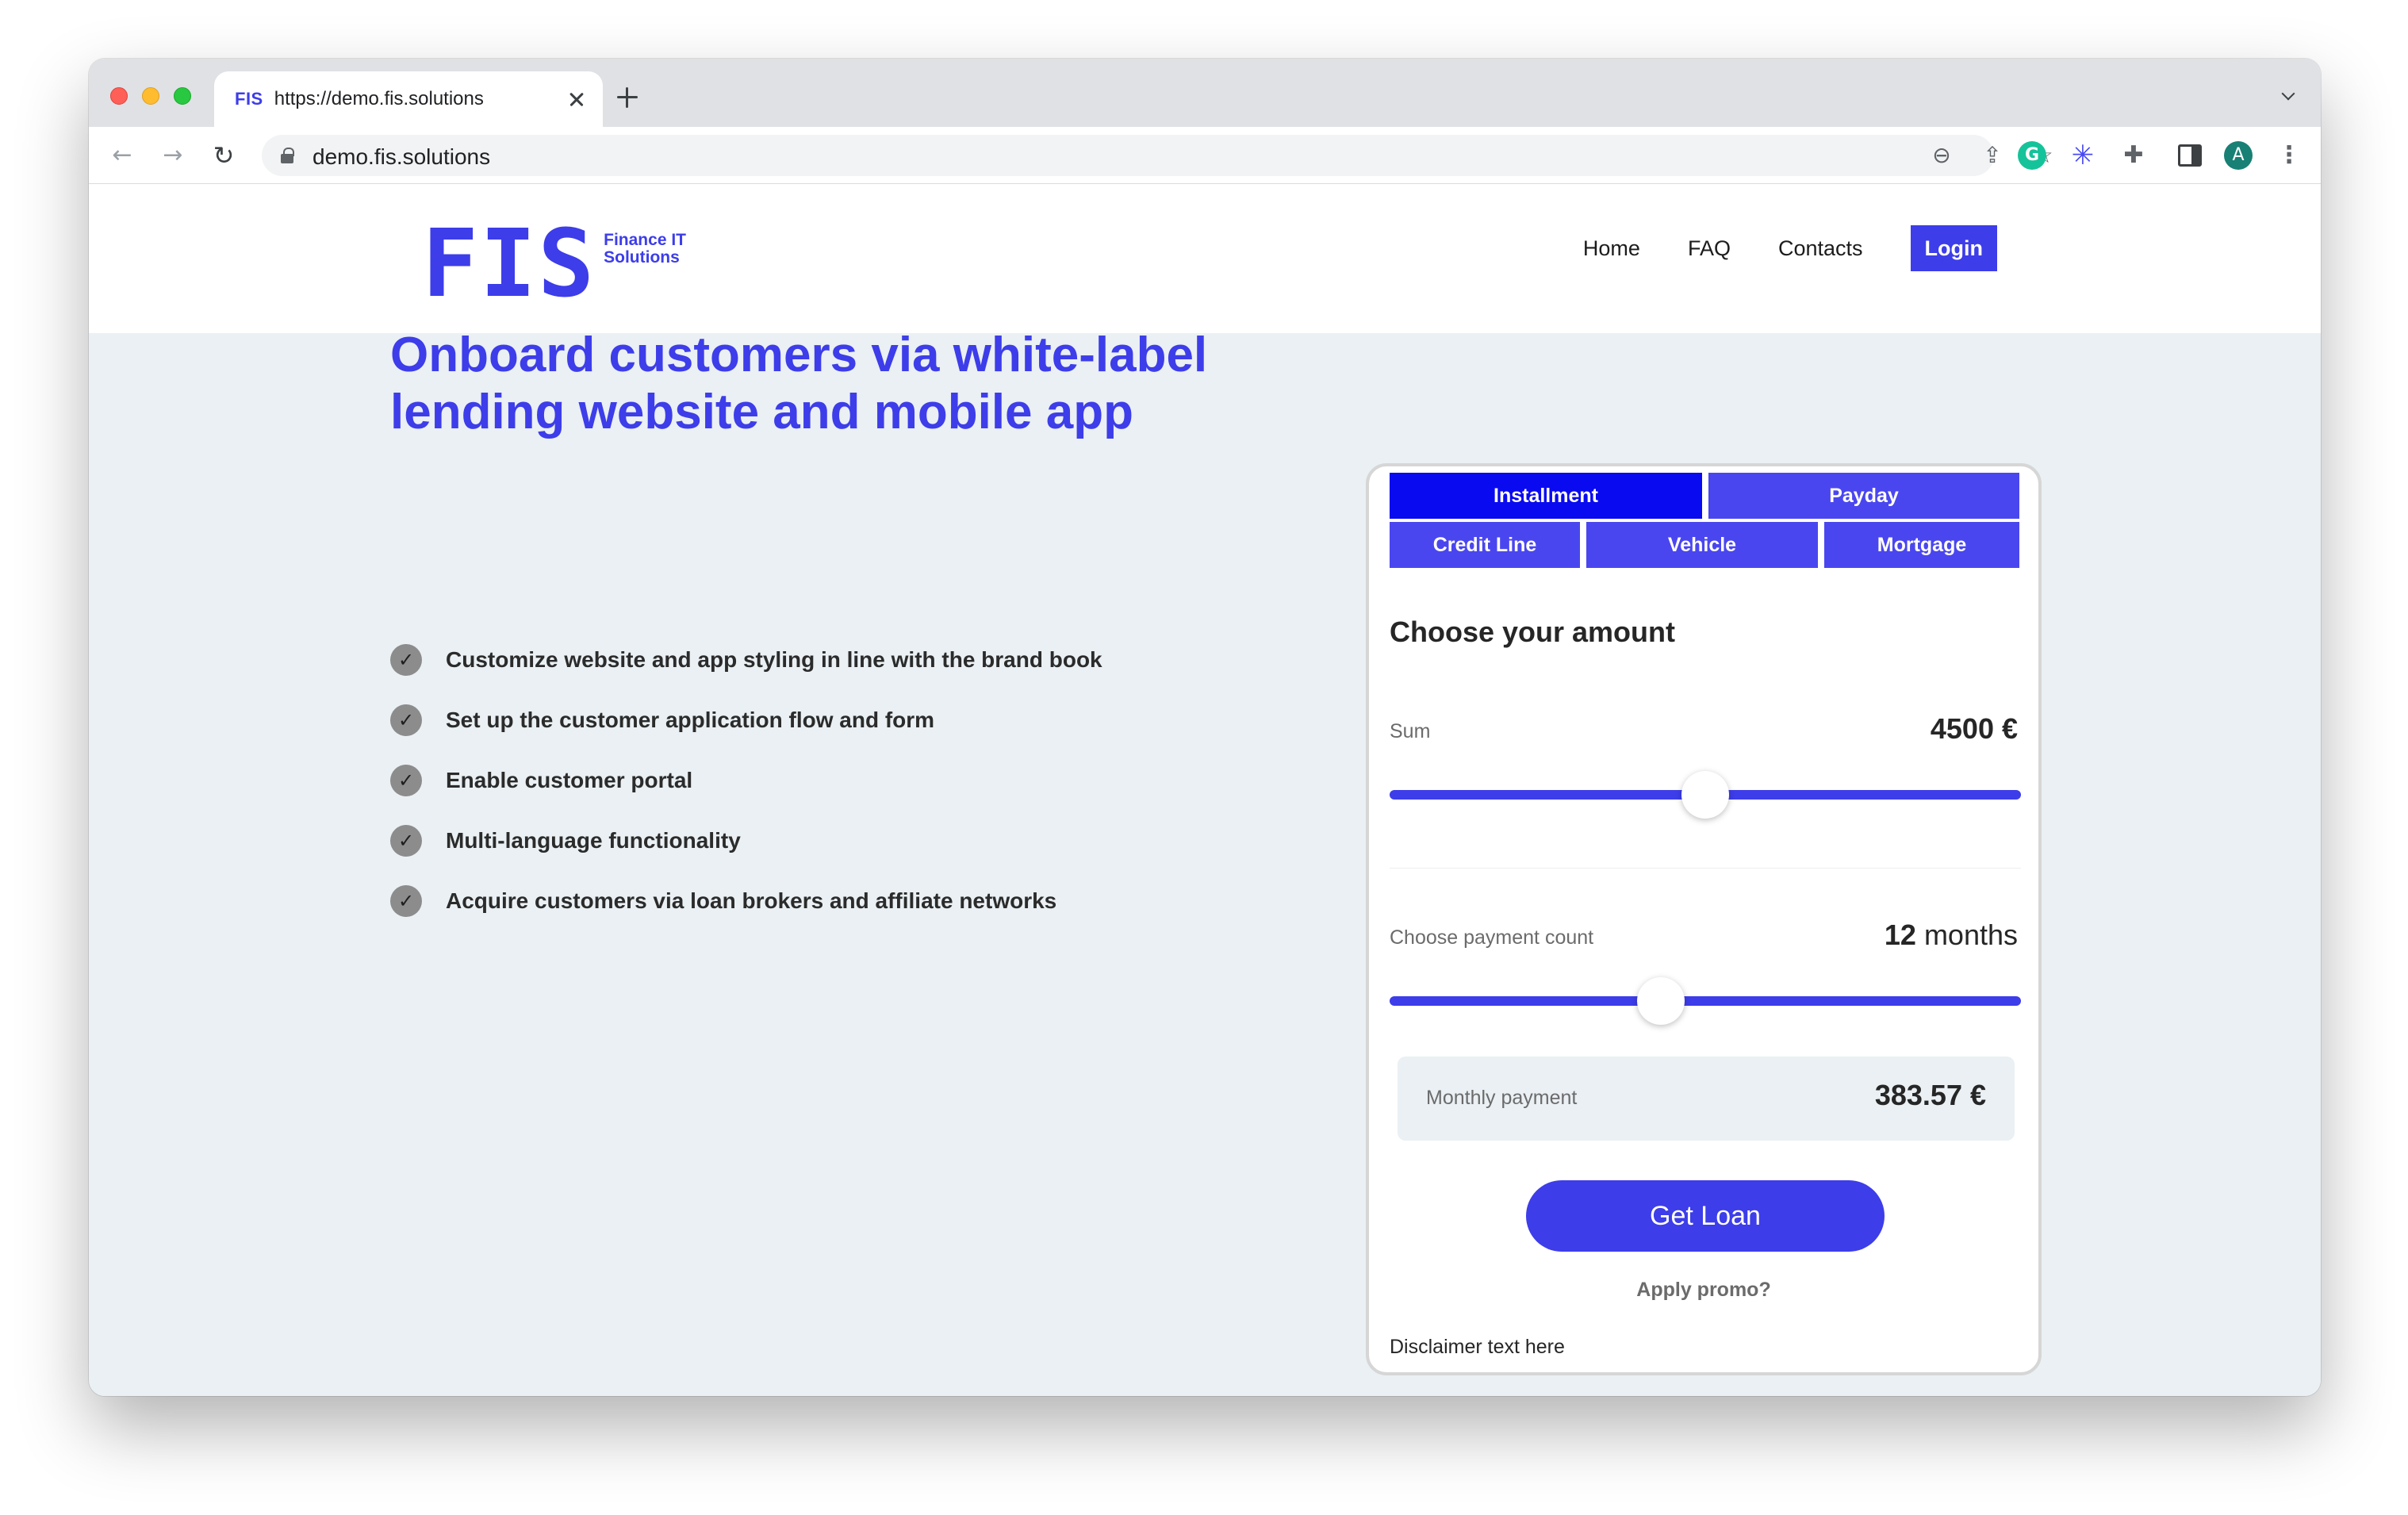 Image resolution: width=2408 pixels, height=1515 pixels. What do you see at coordinates (509, 263) in the screenshot?
I see `logo-mark: FIS` at bounding box center [509, 263].